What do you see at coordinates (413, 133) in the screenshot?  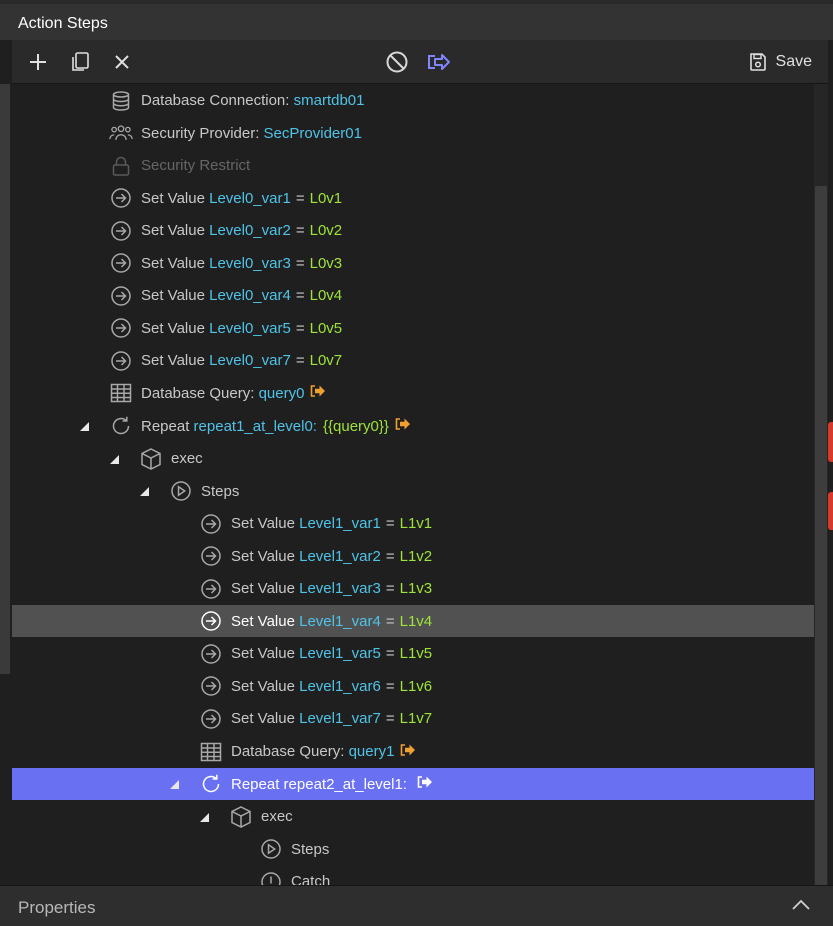 I see `tree-row: Security Provider: SecProvider01` at bounding box center [413, 133].